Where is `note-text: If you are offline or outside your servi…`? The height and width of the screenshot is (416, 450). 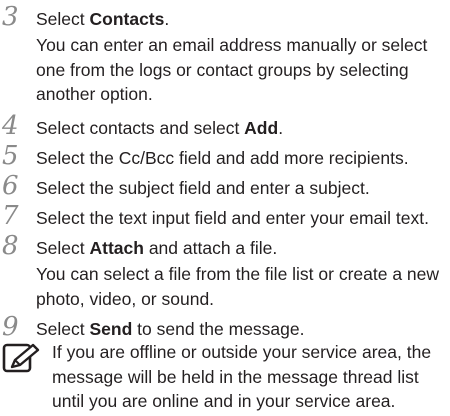 note-text: If you are offline or outside your servi… is located at coordinates (242, 376).